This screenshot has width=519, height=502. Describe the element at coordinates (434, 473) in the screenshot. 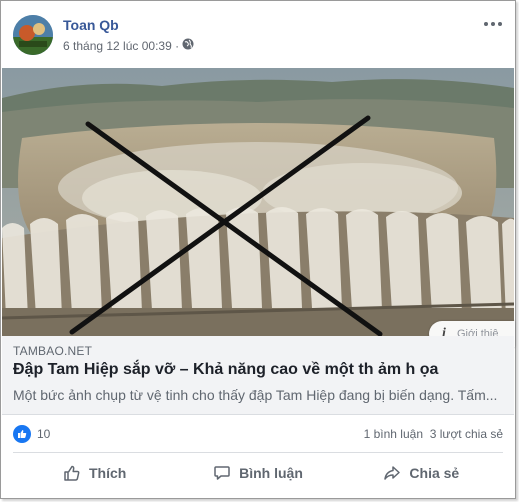

I see `share-button-label: Chia sẻ` at that location.